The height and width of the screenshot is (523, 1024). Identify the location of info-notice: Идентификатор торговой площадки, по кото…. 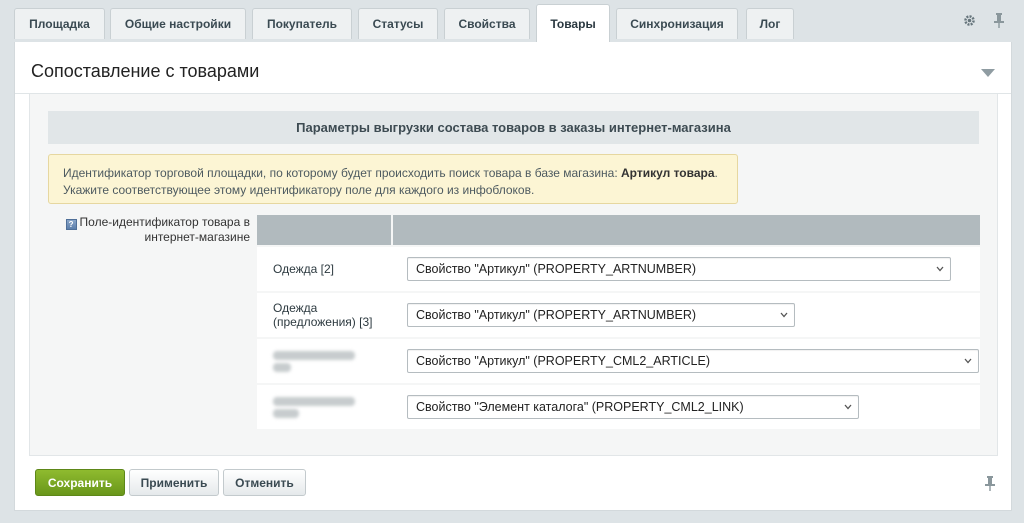
(393, 179).